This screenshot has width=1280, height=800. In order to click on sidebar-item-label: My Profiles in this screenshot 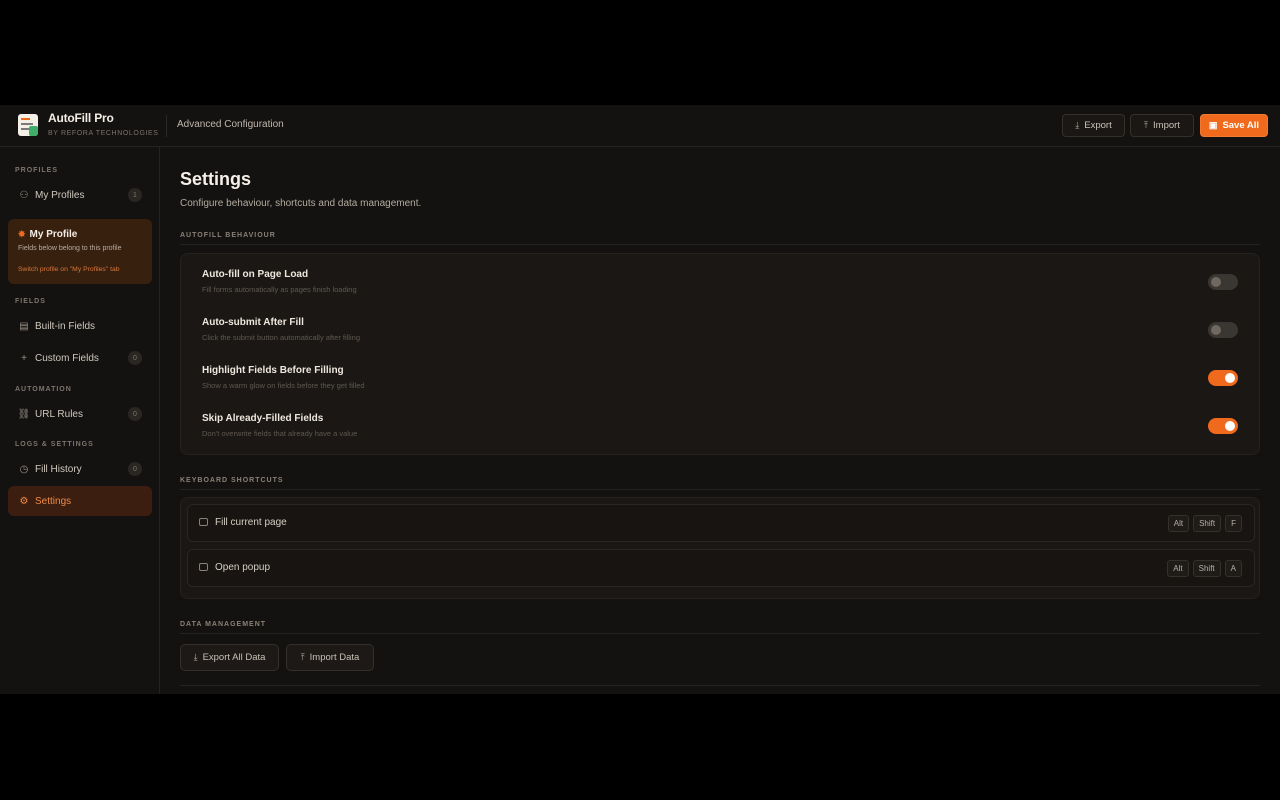, I will do `click(60, 195)`.